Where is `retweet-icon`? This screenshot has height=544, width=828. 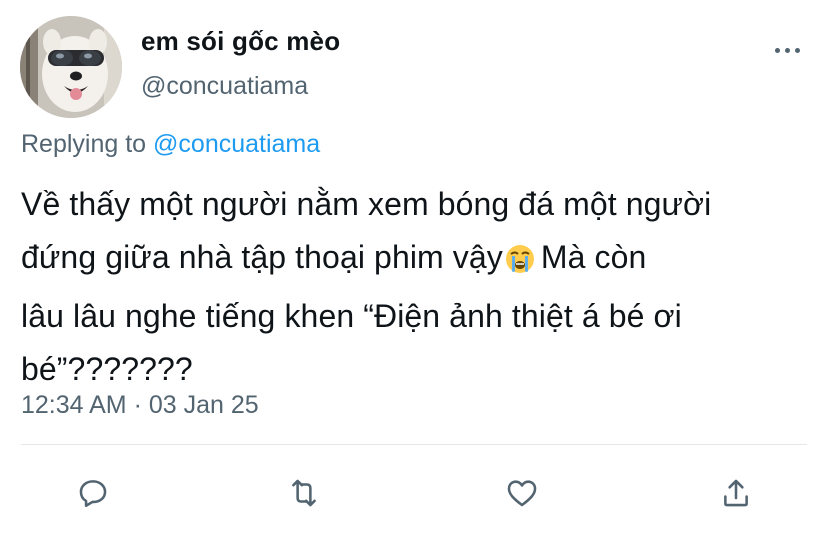 retweet-icon is located at coordinates (304, 493).